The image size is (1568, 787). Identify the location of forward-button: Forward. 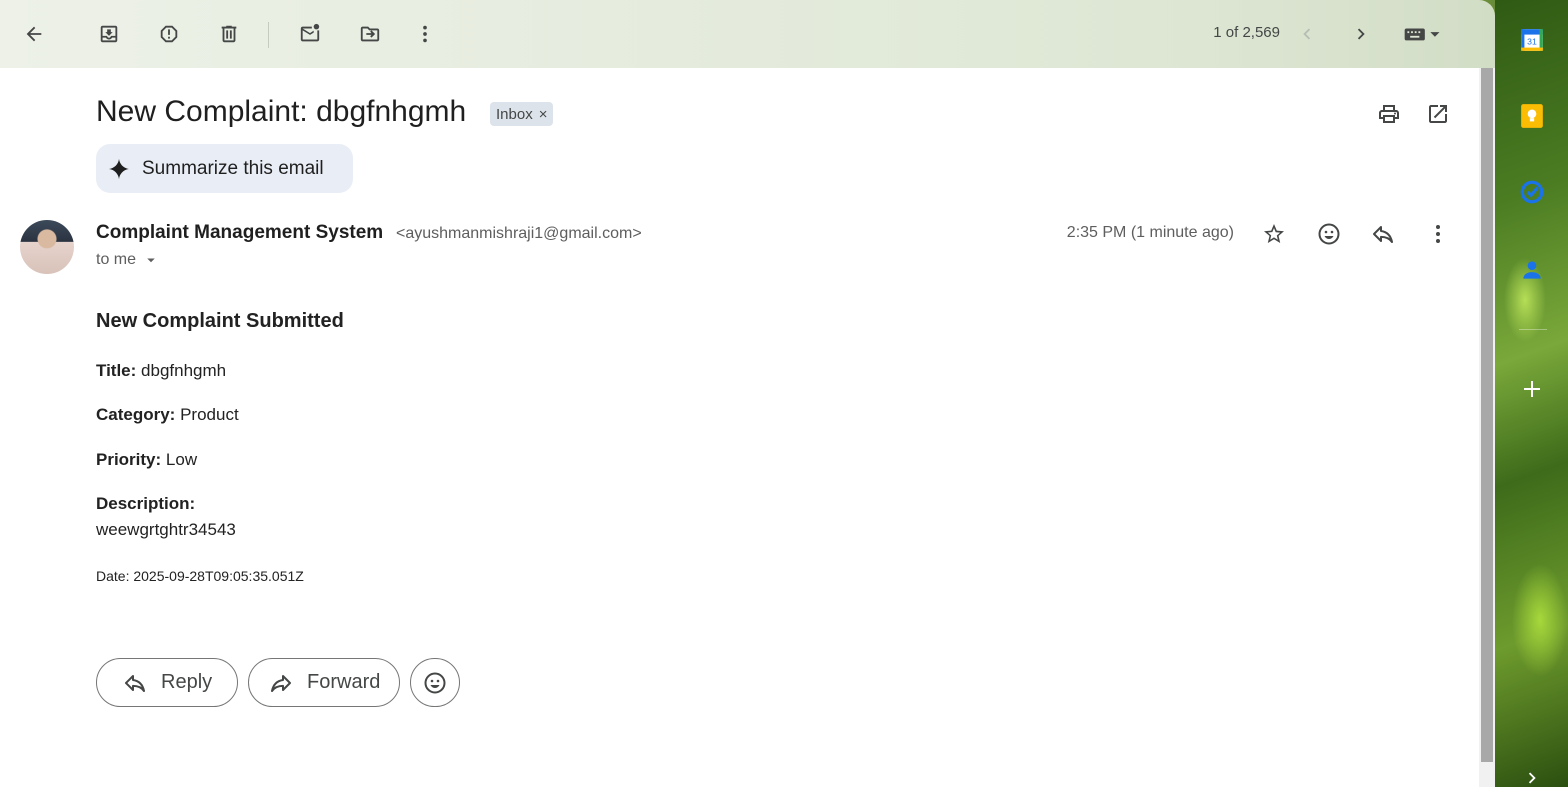
(324, 682).